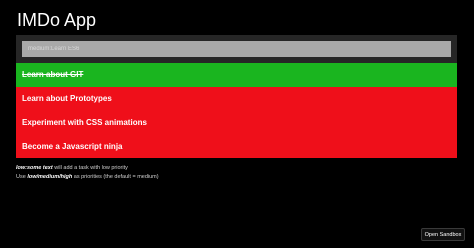 This screenshot has width=474, height=248. I want to click on task-input, so click(236, 49).